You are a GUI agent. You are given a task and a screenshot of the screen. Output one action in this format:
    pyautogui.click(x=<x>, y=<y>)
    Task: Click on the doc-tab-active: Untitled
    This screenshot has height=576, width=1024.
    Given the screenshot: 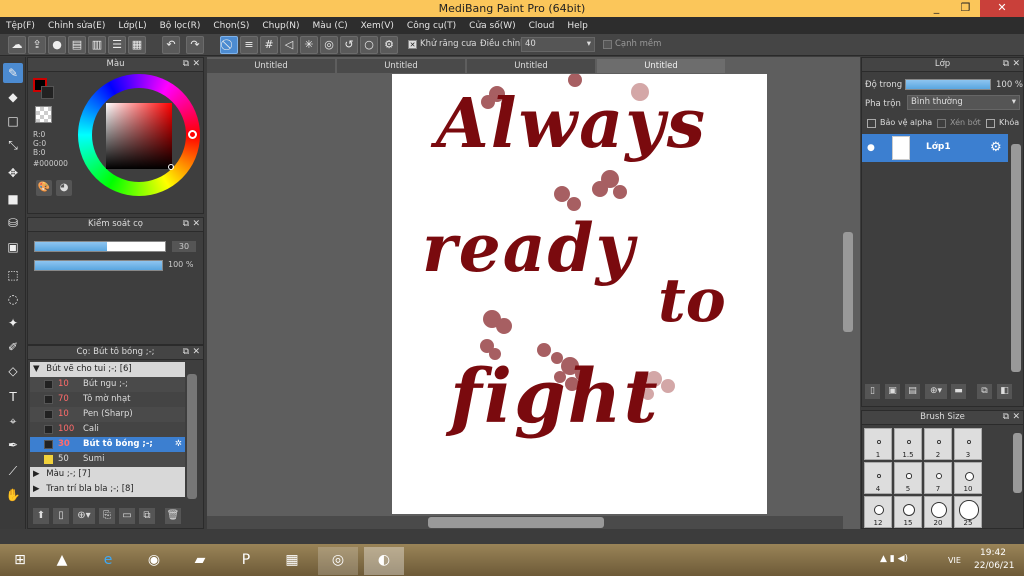 What is the action you would take?
    pyautogui.click(x=661, y=66)
    